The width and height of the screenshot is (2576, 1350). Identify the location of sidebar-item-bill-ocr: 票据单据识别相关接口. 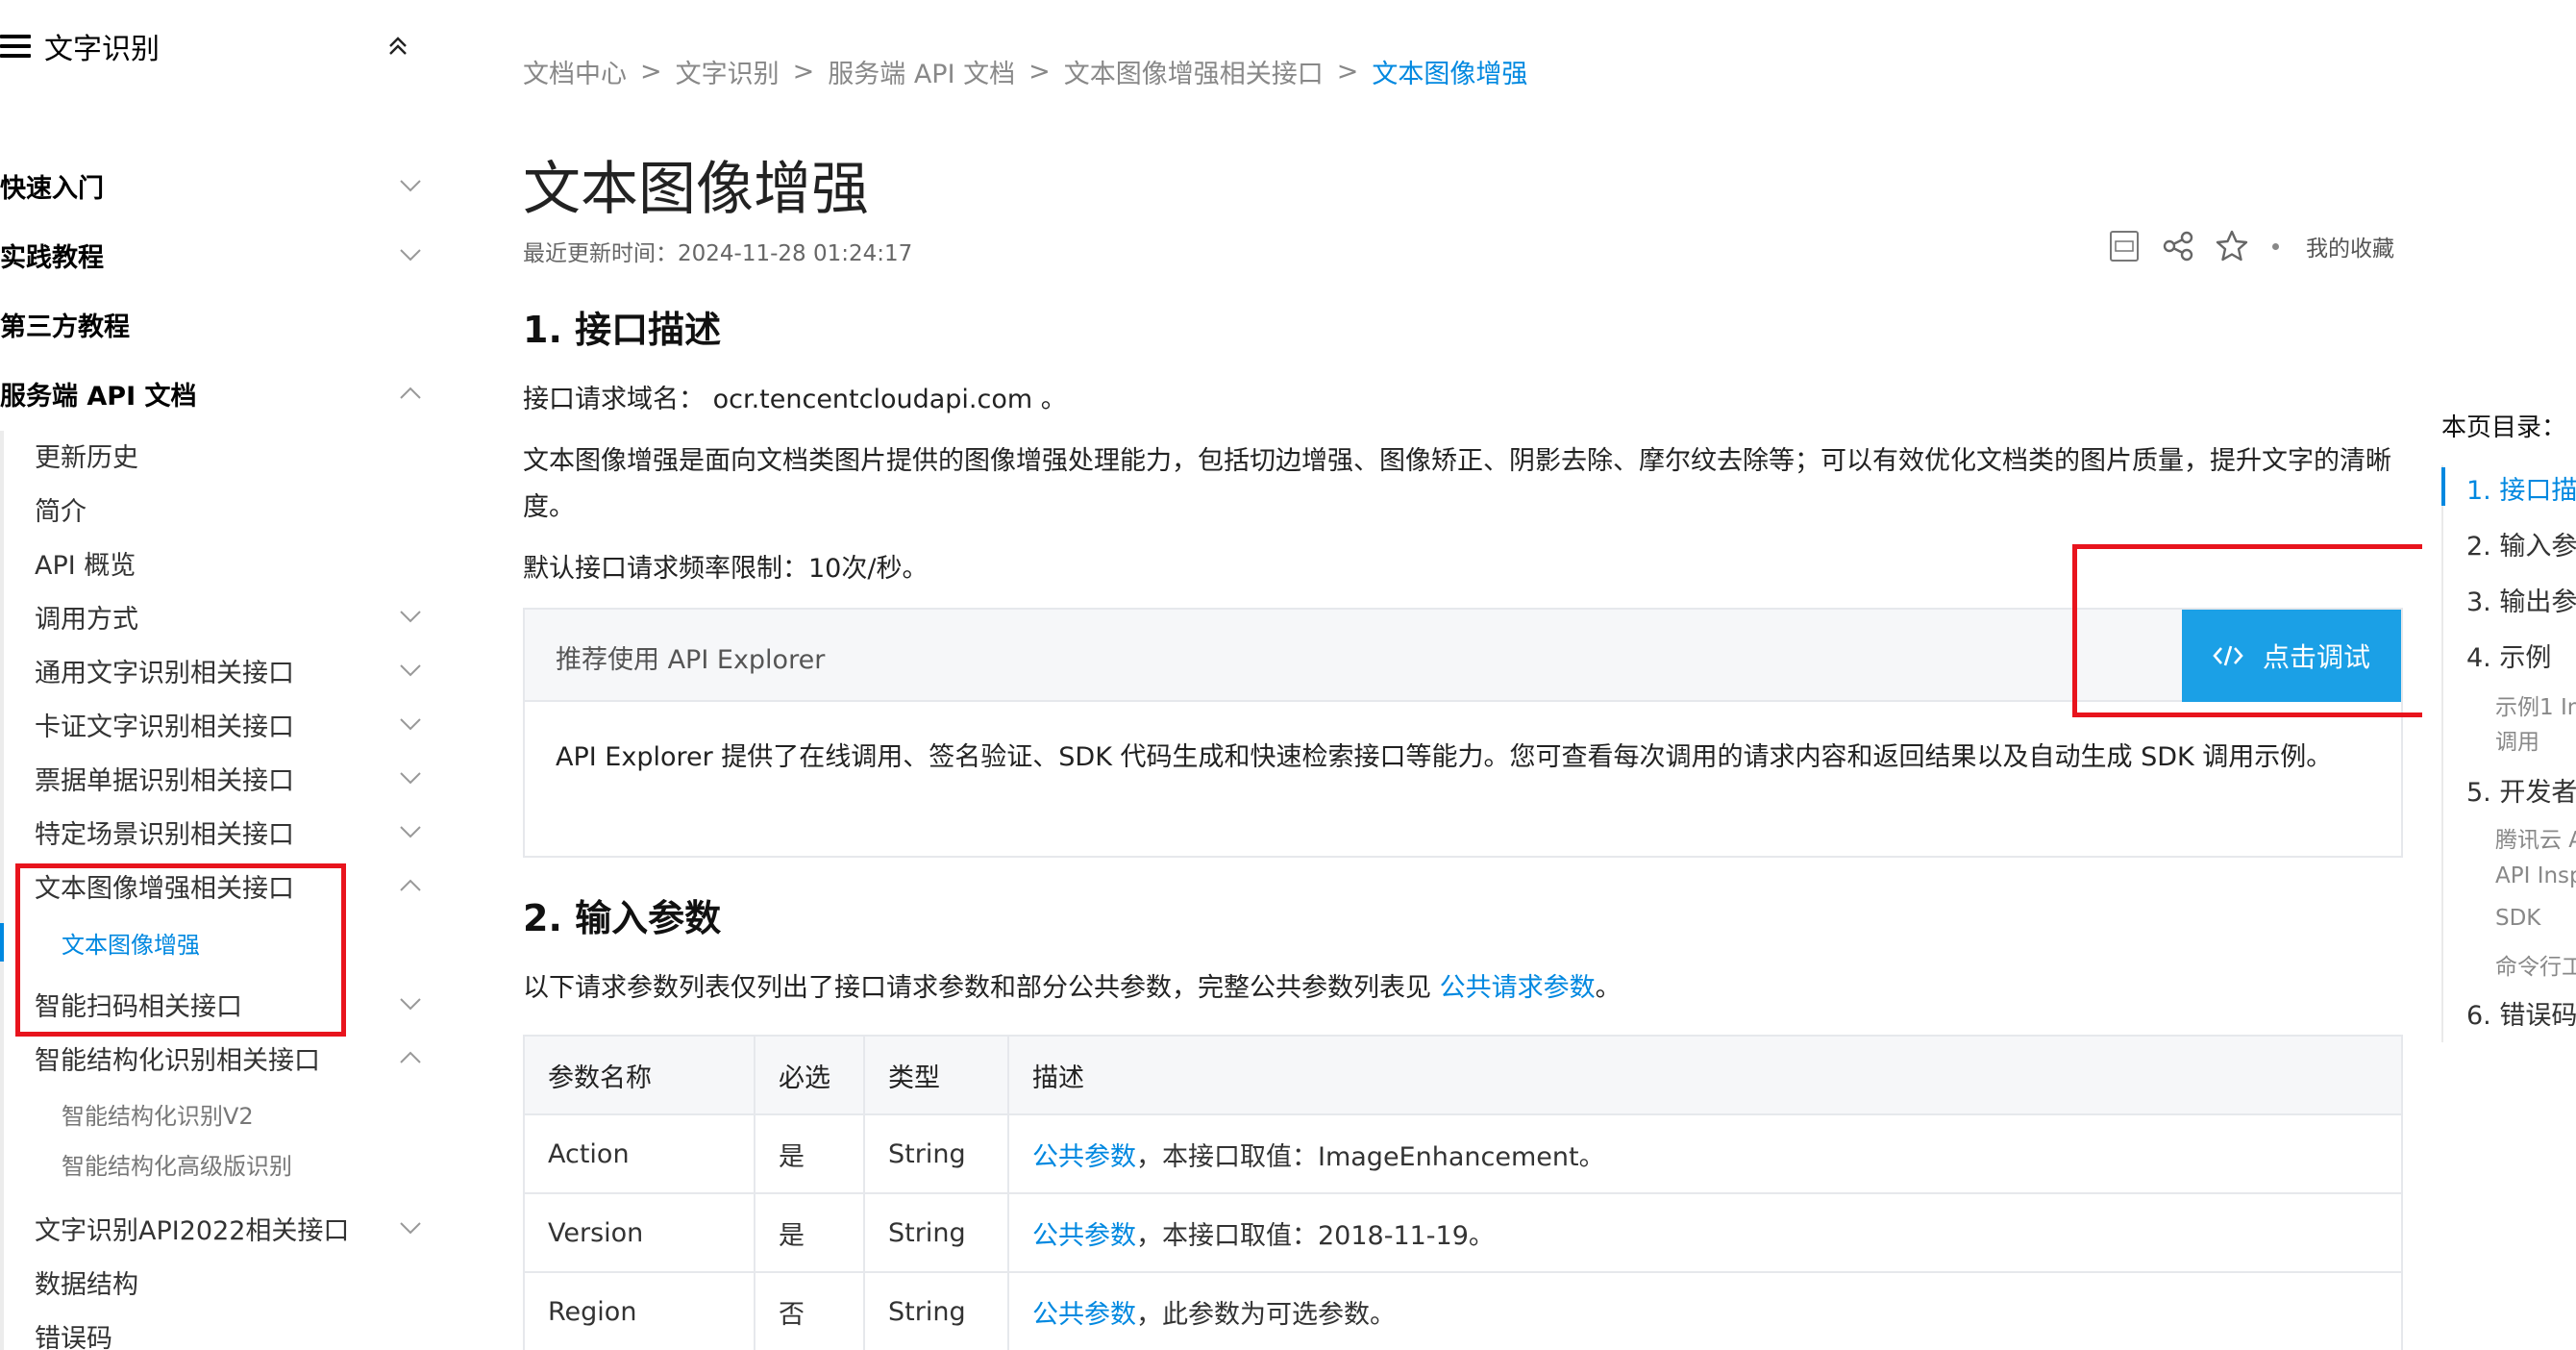
(229, 778).